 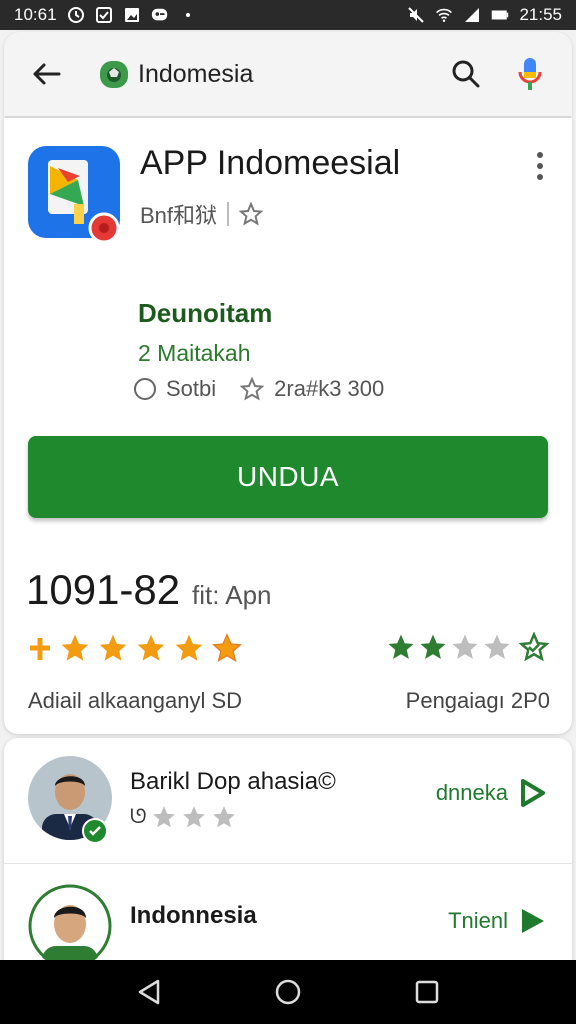 What do you see at coordinates (500, 15) in the screenshot?
I see `battery-icon` at bounding box center [500, 15].